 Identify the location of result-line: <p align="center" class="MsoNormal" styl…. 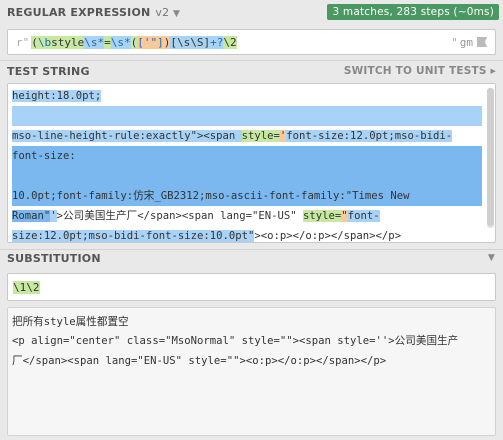
(235, 341).